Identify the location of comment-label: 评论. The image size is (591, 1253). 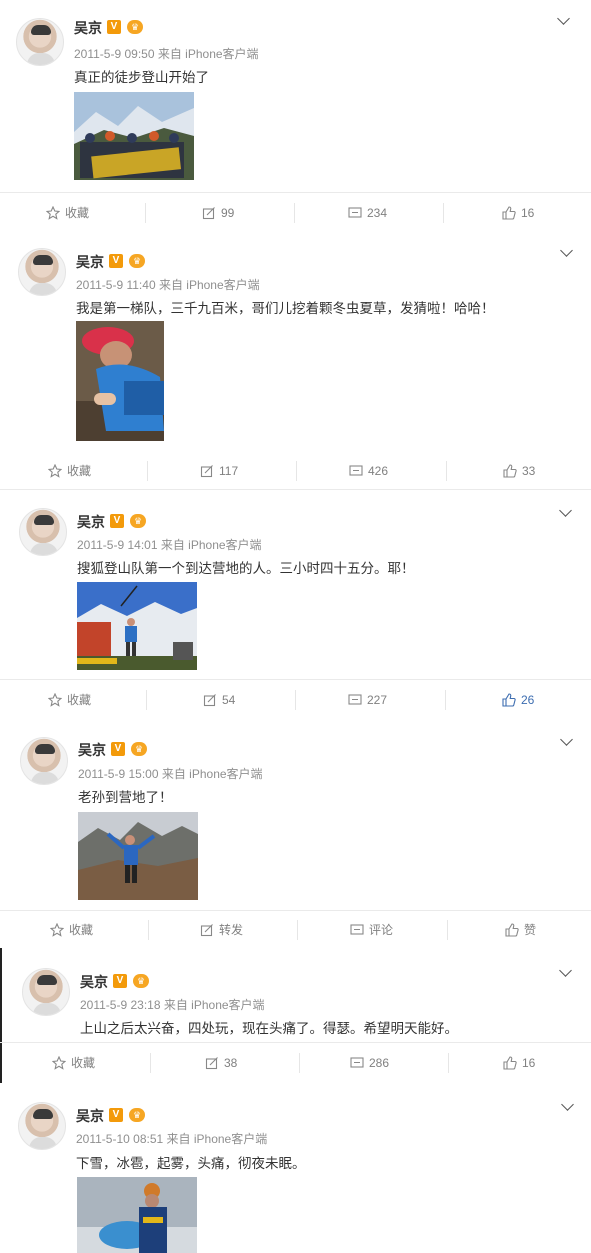
(381, 930).